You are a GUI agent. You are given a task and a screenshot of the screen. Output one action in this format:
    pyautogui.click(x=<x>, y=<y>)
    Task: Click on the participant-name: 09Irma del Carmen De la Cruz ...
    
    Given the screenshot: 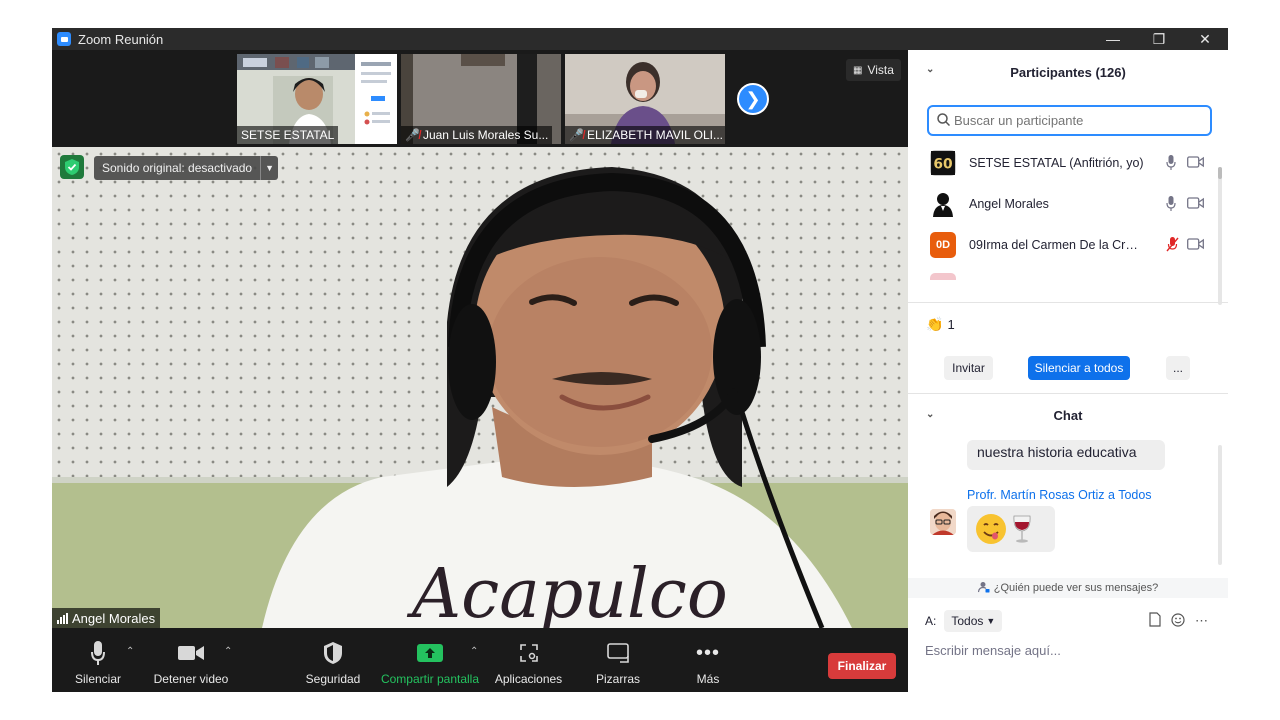 What is the action you would take?
    pyautogui.click(x=1056, y=244)
    